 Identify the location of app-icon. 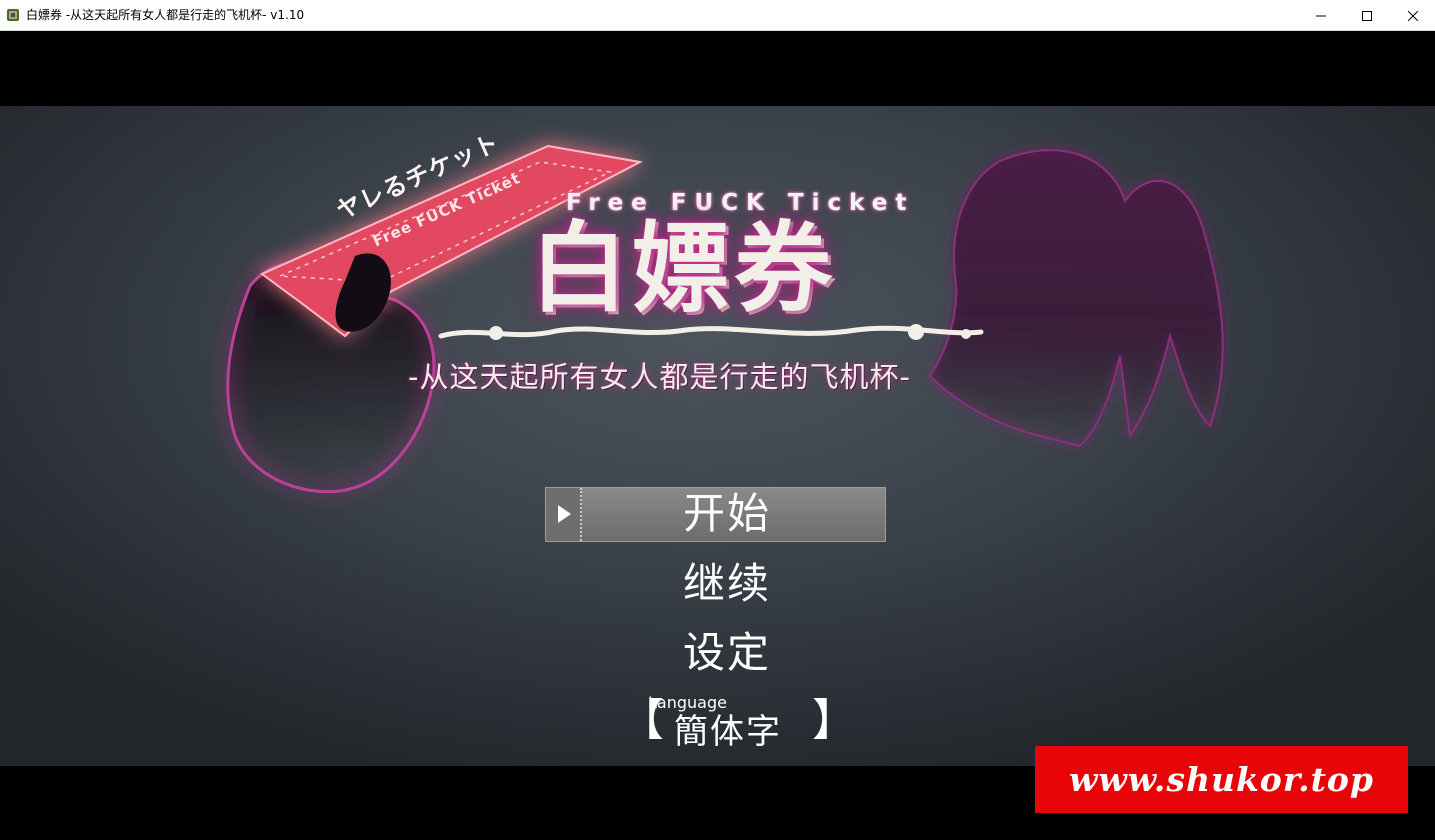
(13, 15).